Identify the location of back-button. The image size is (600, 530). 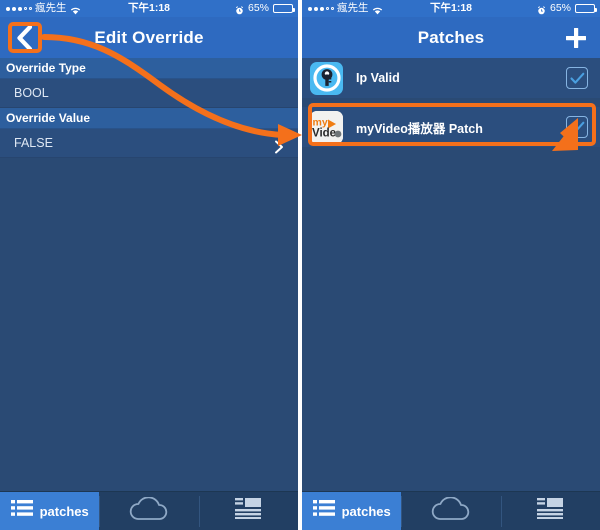
(24, 38).